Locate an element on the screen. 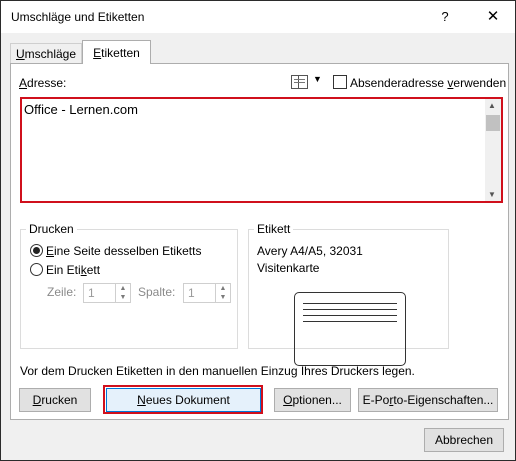 The height and width of the screenshot is (461, 516). cancel-button: Abbrechen is located at coordinates (464, 440).